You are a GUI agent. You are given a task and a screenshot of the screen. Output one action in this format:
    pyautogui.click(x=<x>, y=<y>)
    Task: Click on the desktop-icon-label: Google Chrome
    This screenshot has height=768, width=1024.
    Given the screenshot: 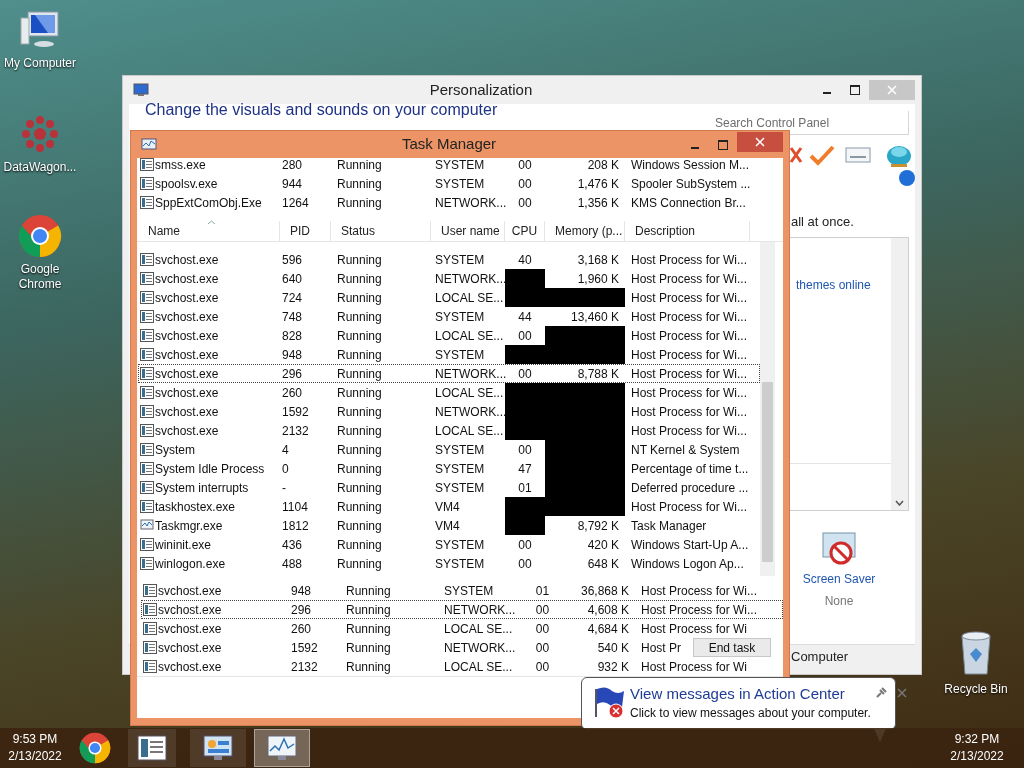 What is the action you would take?
    pyautogui.click(x=40, y=277)
    